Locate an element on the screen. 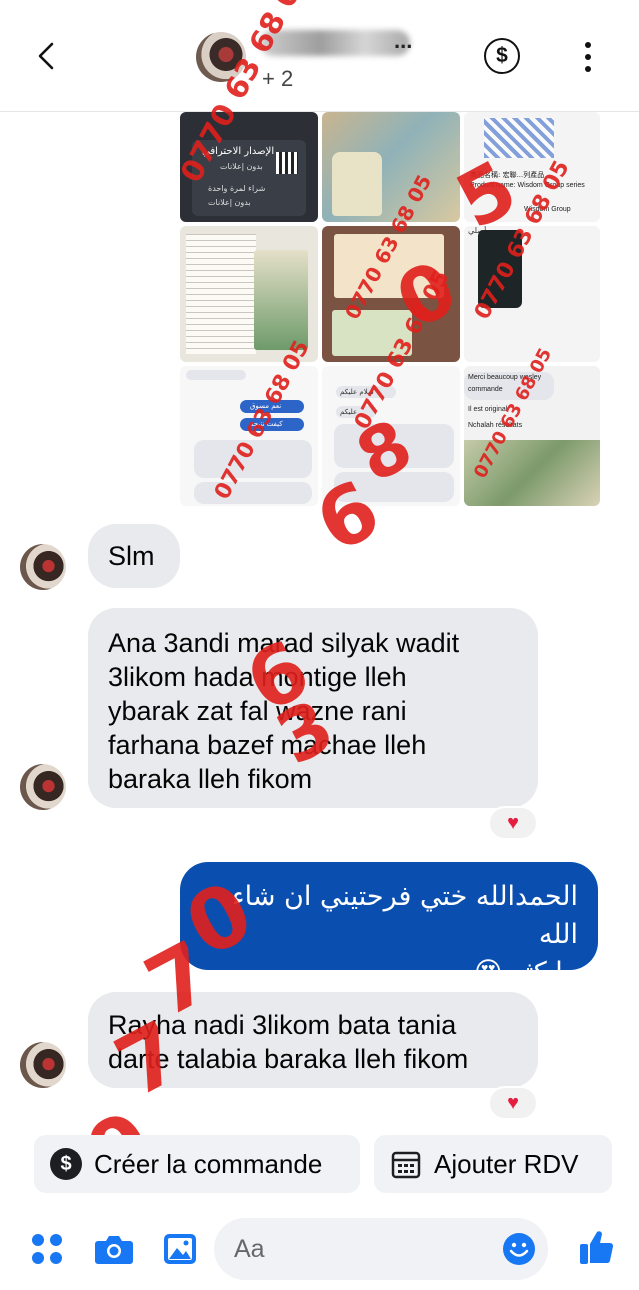 The height and width of the screenshot is (1290, 639). message-line: Ana 3andi marad silyak wadit is located at coordinates (284, 643).